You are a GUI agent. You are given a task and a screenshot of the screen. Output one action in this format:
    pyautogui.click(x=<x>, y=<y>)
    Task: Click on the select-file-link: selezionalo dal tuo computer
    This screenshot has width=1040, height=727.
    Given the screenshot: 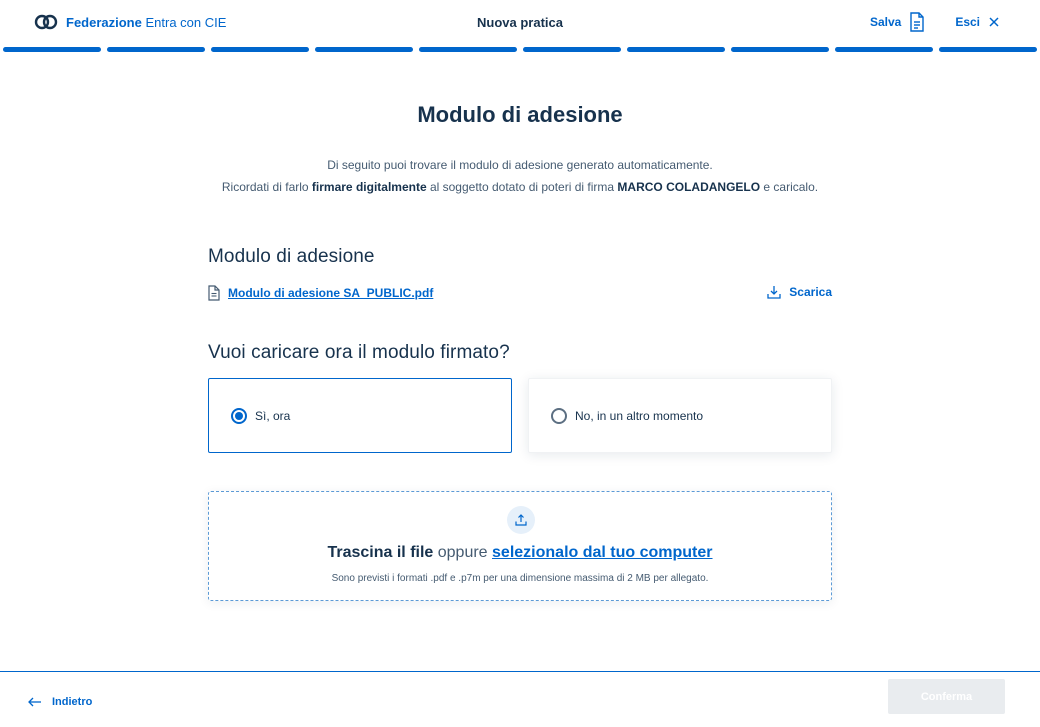 What is the action you would take?
    pyautogui.click(x=602, y=552)
    